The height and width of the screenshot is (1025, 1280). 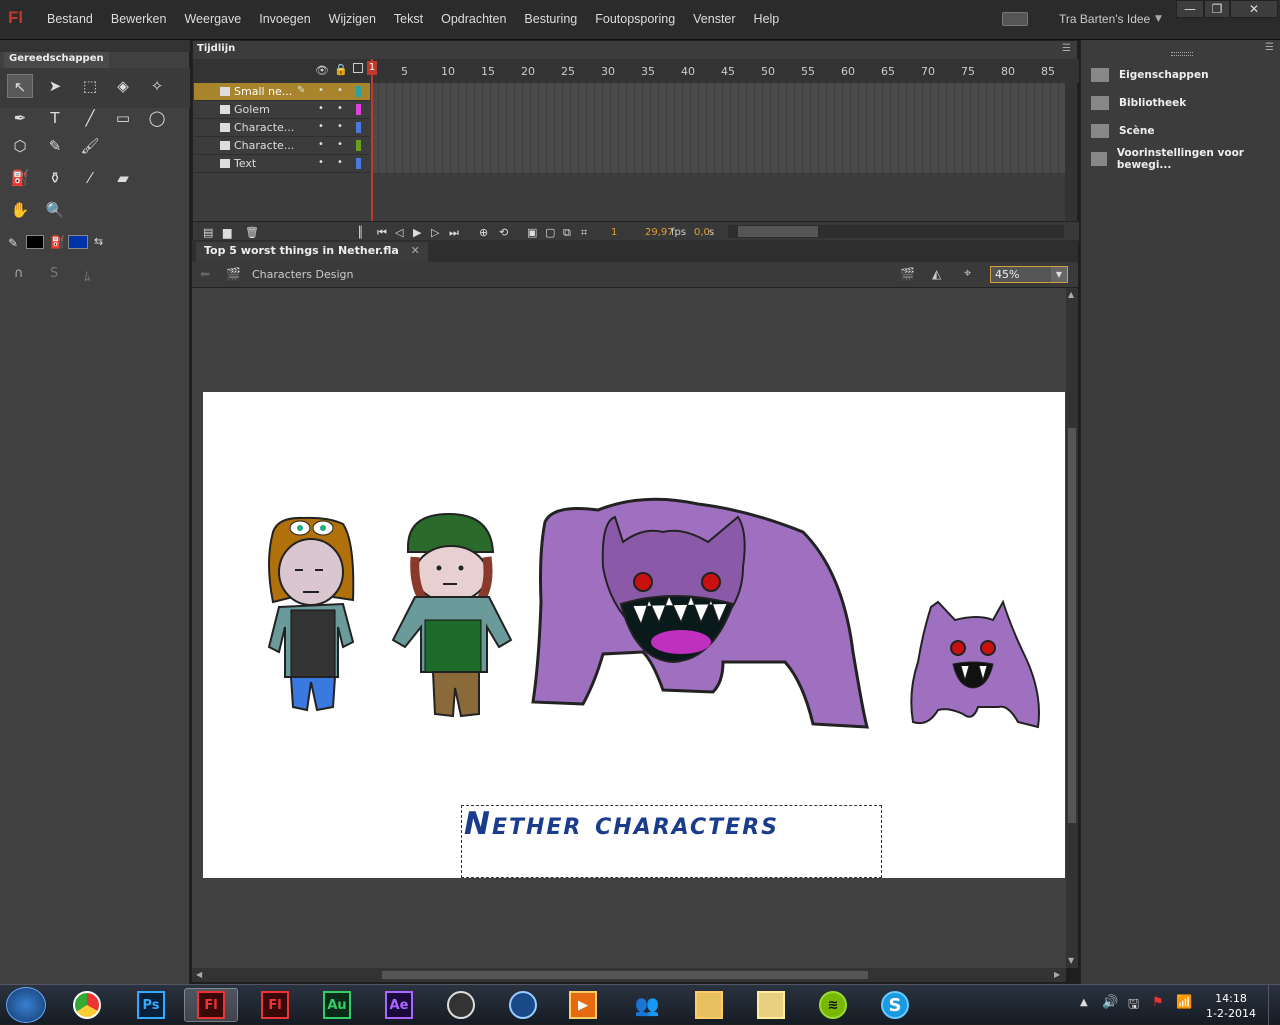 What do you see at coordinates (702, 232) in the screenshot?
I see `time-value: 0,0` at bounding box center [702, 232].